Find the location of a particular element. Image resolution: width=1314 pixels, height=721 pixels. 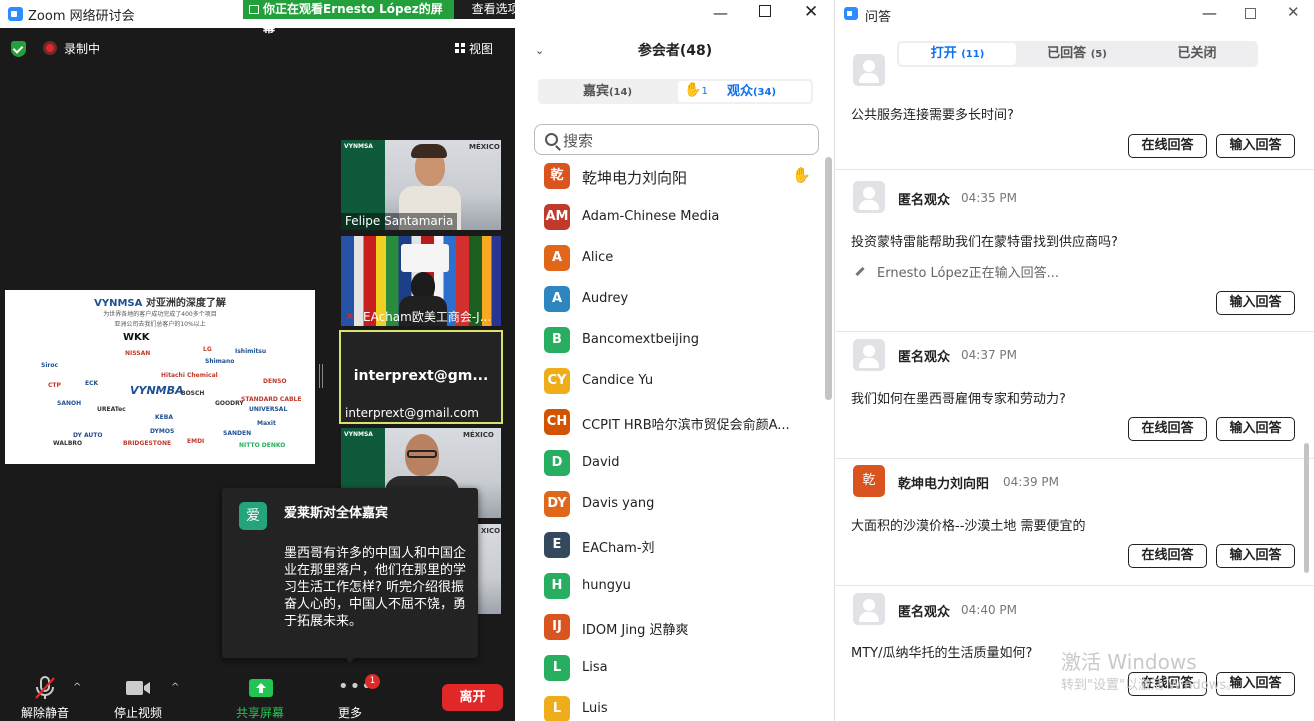

company-logo: NISSAN is located at coordinates (138, 353).